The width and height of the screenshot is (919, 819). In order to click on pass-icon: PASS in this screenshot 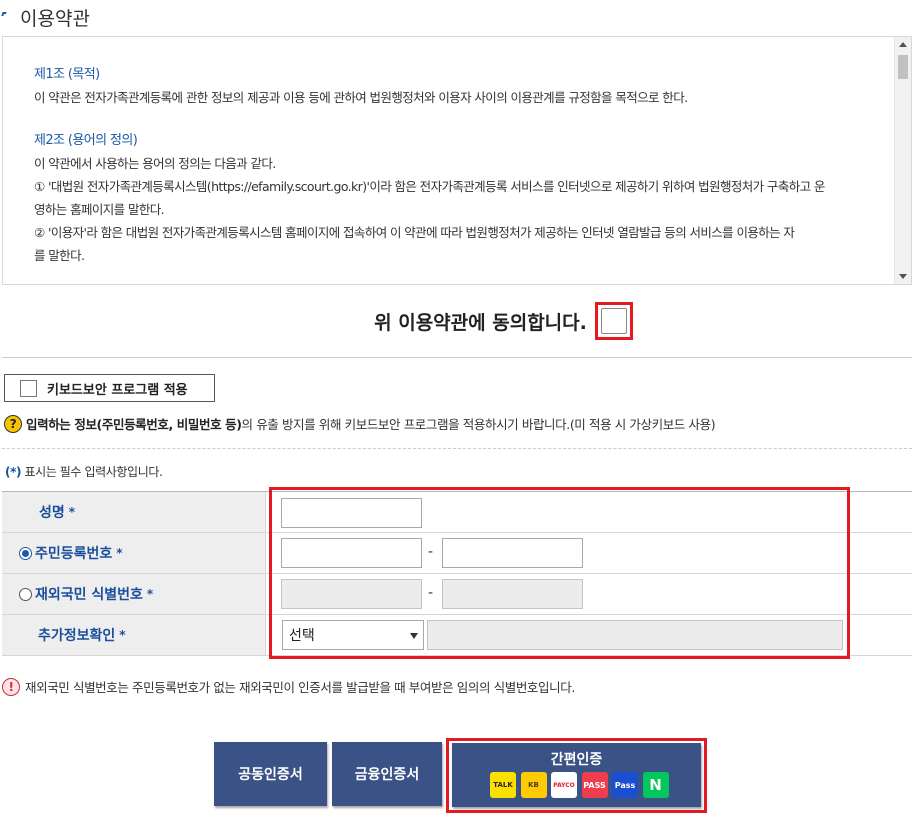, I will do `click(594, 785)`.